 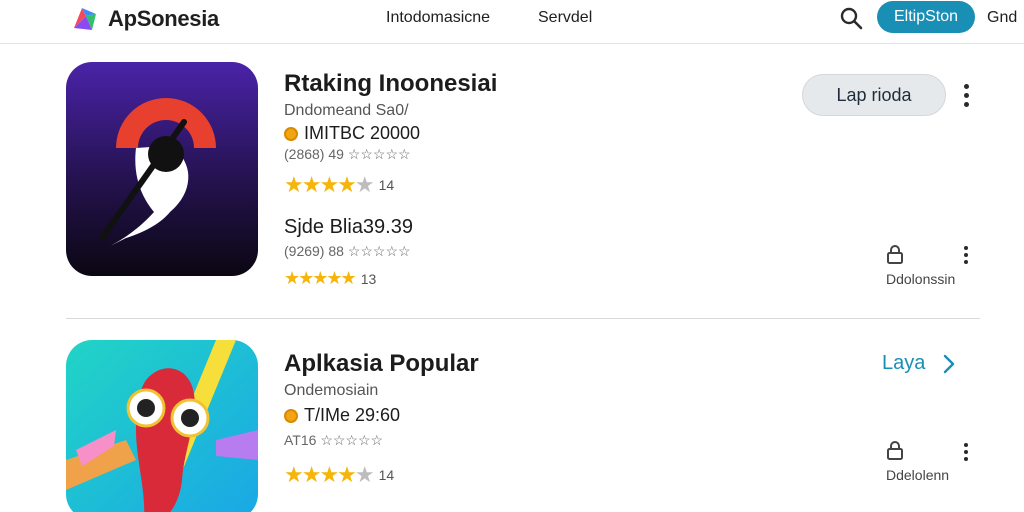 What do you see at coordinates (352, 415) in the screenshot?
I see `price-text: T/IMe 29:60` at bounding box center [352, 415].